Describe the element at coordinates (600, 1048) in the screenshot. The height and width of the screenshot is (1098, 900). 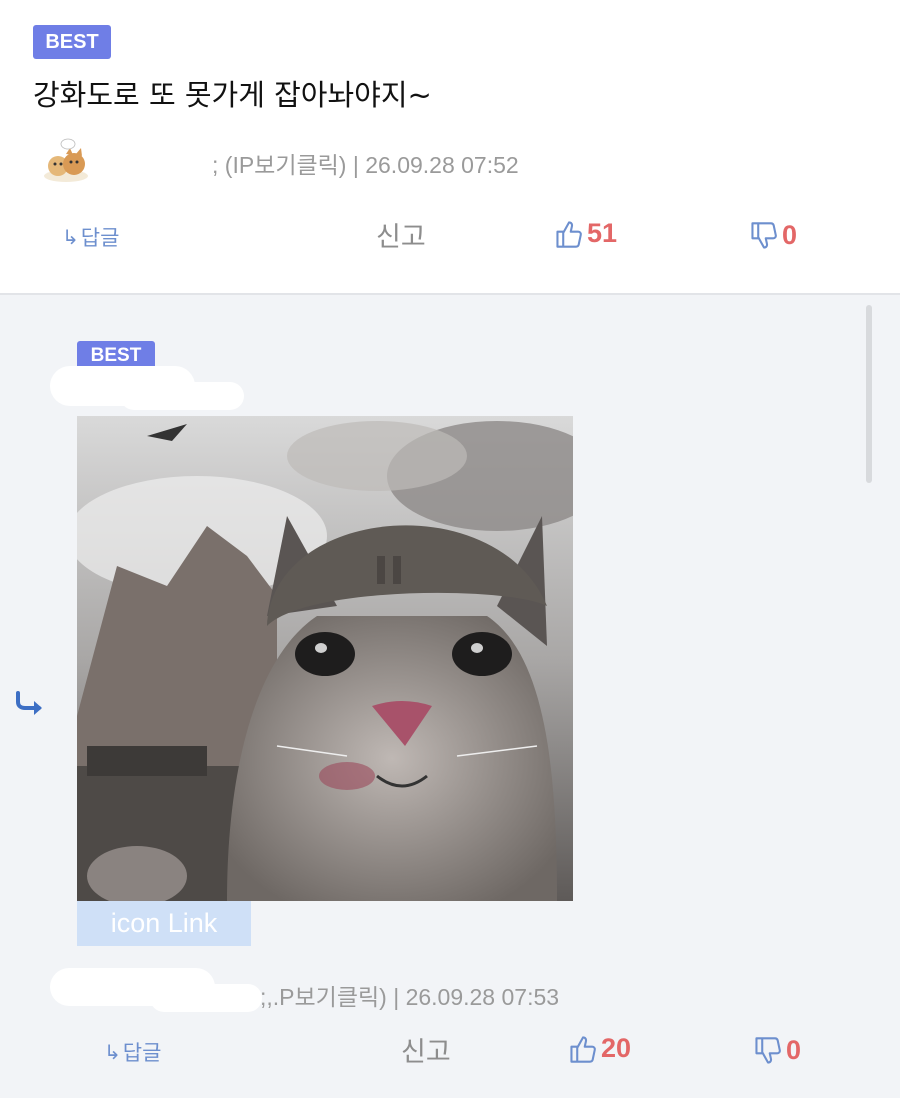
I see `like-button: 20` at that location.